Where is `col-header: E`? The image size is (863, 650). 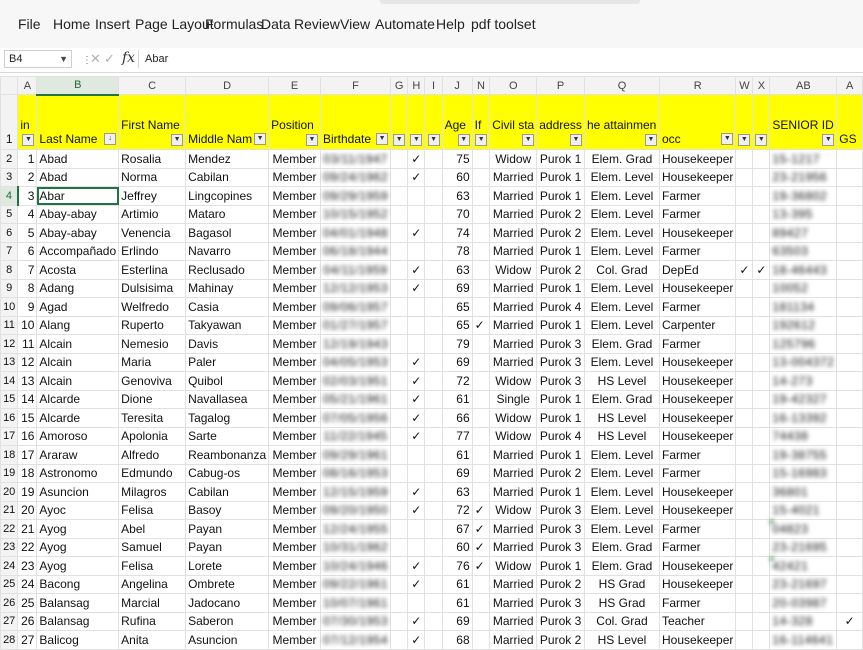
col-header: E is located at coordinates (294, 85).